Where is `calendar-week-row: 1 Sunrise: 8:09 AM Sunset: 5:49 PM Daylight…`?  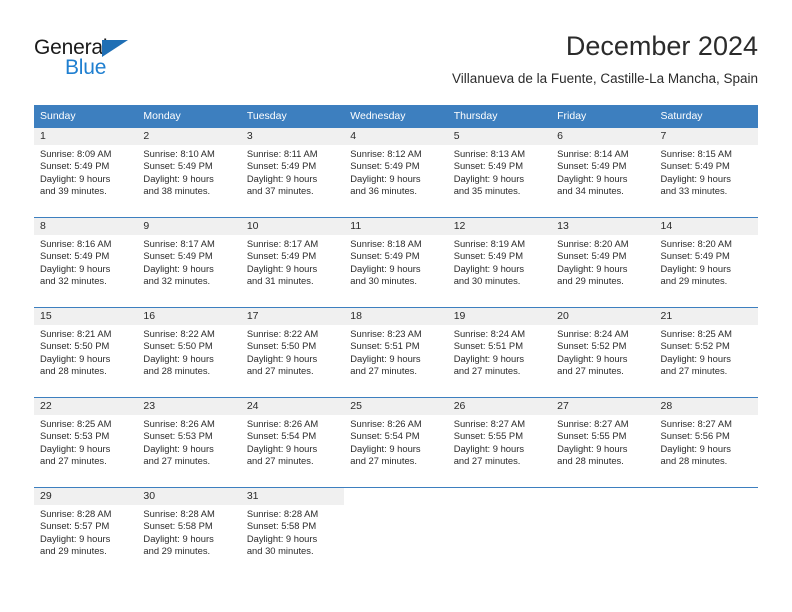 calendar-week-row: 1 Sunrise: 8:09 AM Sunset: 5:49 PM Daylight… is located at coordinates (396, 172).